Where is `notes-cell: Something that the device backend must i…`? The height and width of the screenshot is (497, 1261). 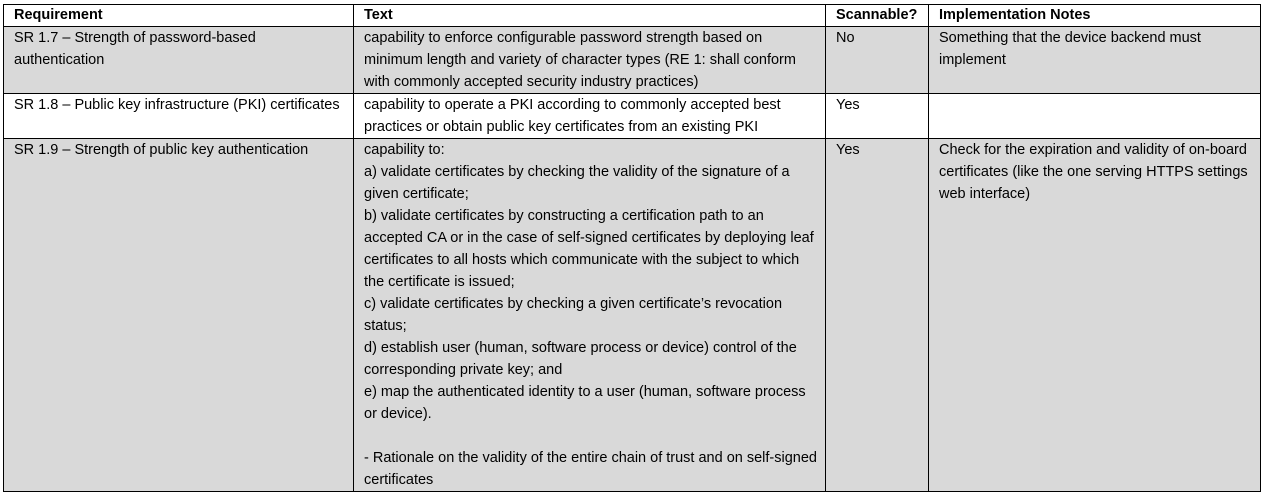
notes-cell: Something that the device backend must i… is located at coordinates (1094, 60).